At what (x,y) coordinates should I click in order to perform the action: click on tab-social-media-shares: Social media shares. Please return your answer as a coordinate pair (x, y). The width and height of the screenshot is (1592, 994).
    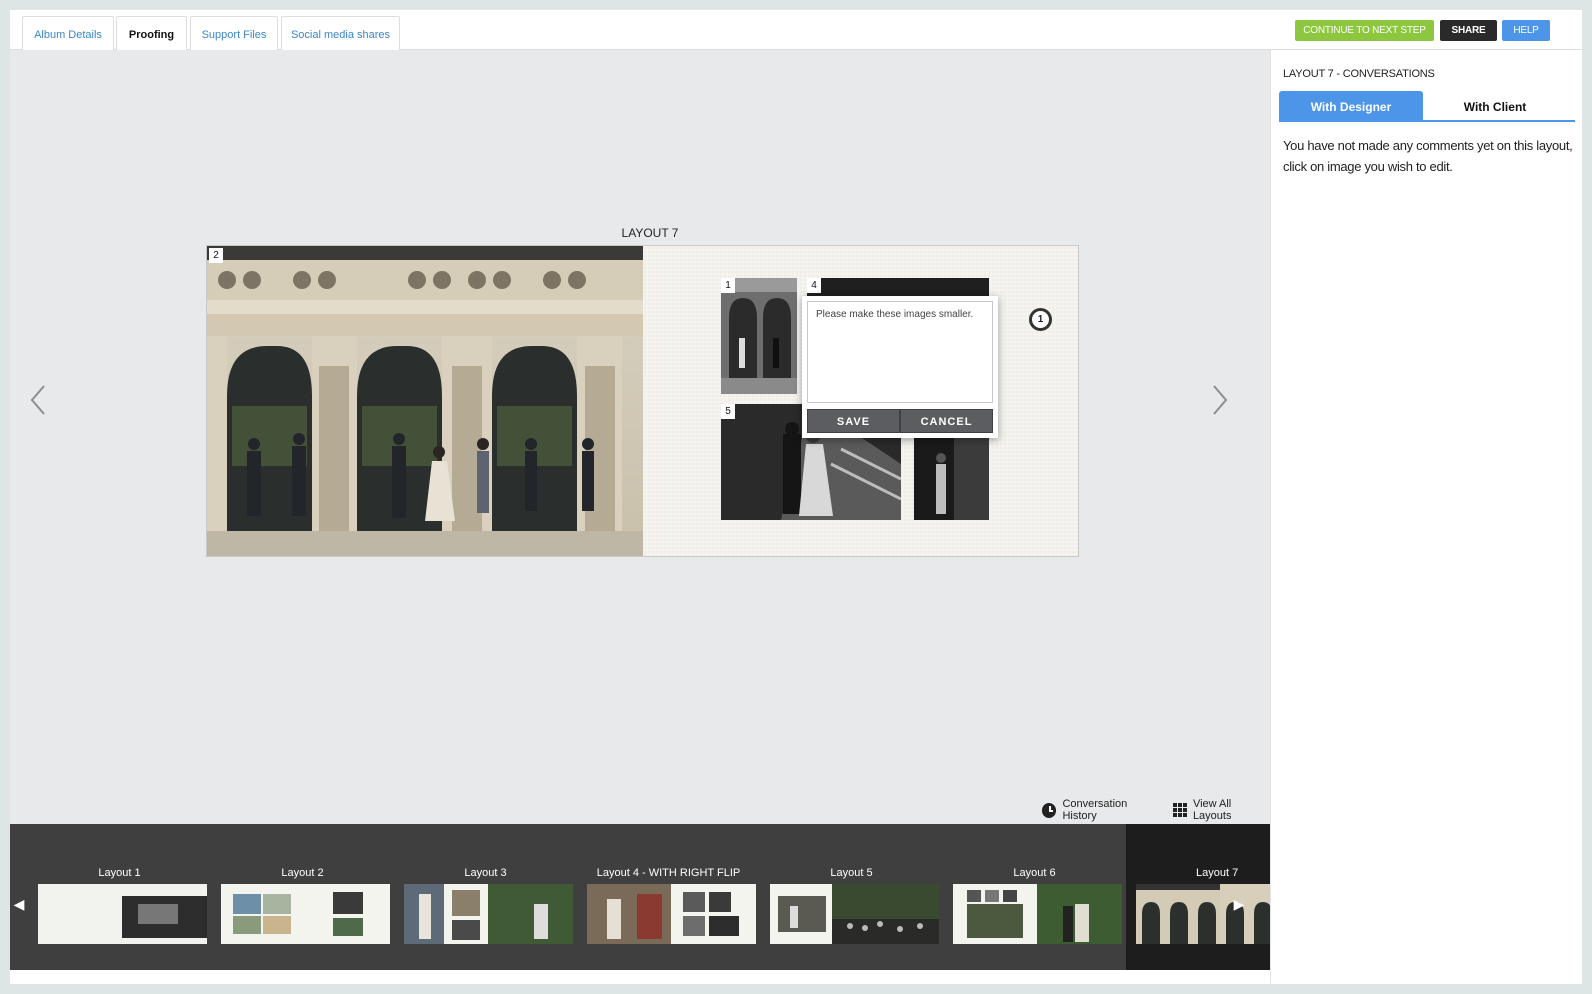
    Looking at the image, I should click on (340, 33).